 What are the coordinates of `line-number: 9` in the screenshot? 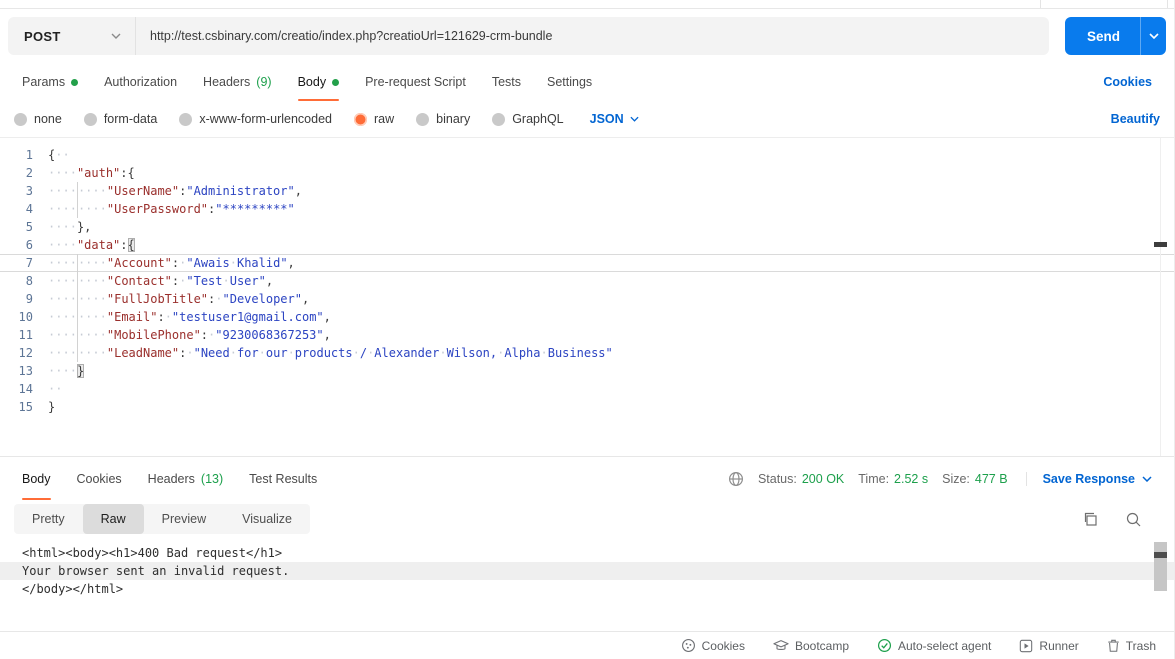 It's located at (29, 299).